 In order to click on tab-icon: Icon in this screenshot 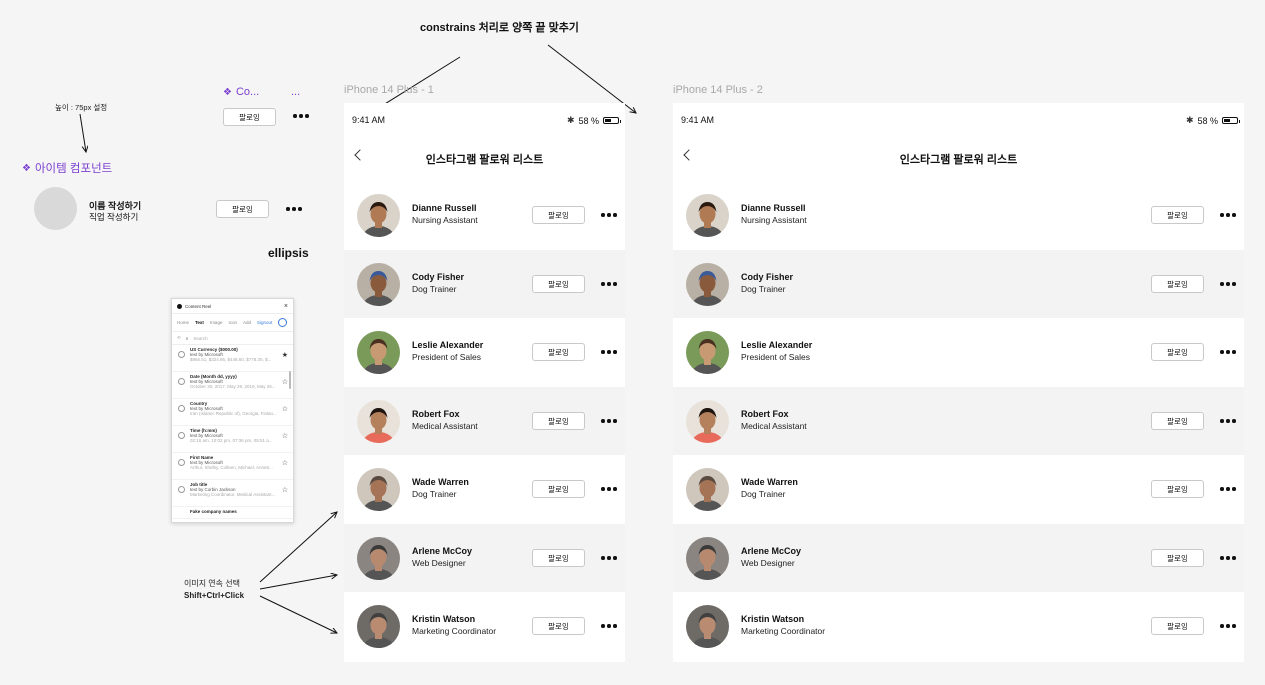, I will do `click(232, 322)`.